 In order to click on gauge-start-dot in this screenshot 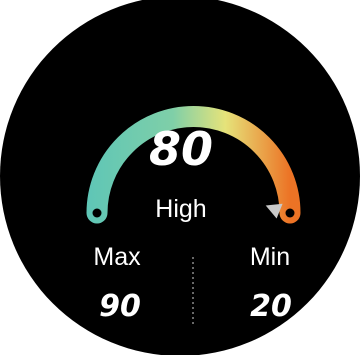, I will do `click(97, 213)`.